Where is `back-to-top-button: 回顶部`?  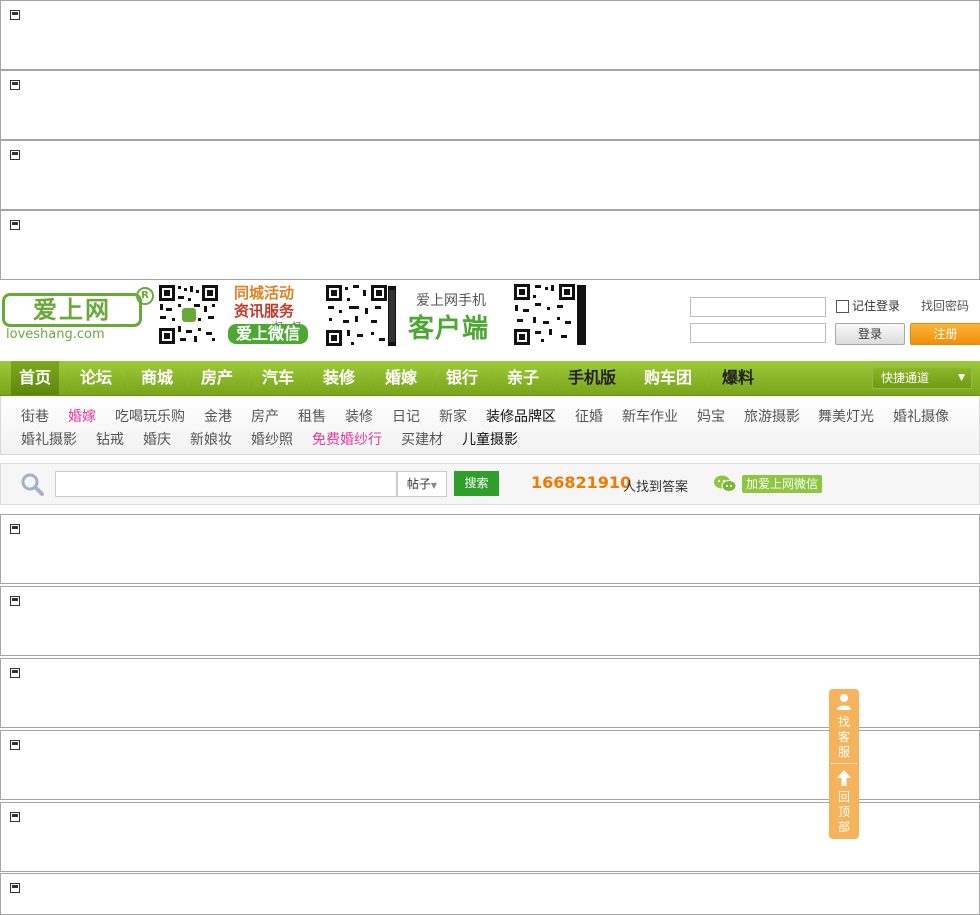
back-to-top-button: 回顶部 is located at coordinates (844, 812).